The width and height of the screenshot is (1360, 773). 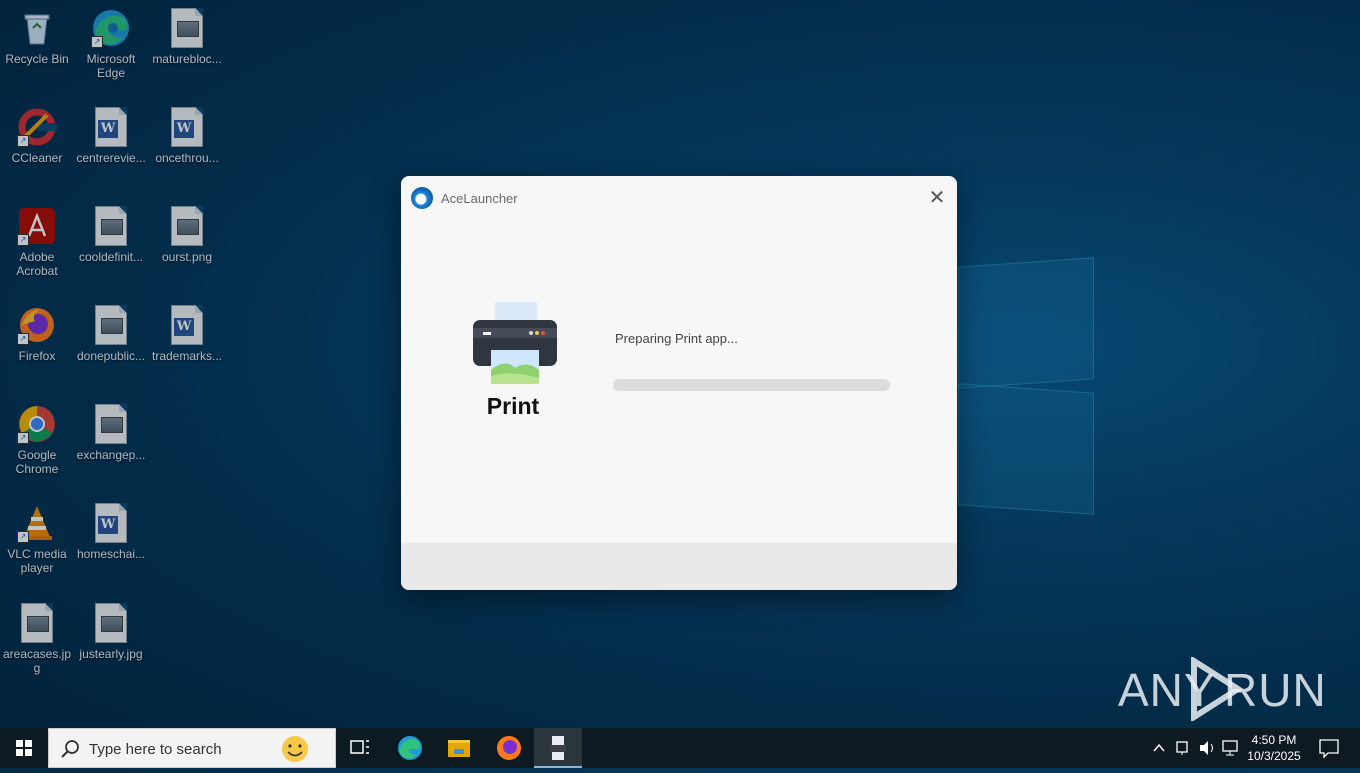 What do you see at coordinates (1275, 690) in the screenshot?
I see `watermark-text-right: RUN` at bounding box center [1275, 690].